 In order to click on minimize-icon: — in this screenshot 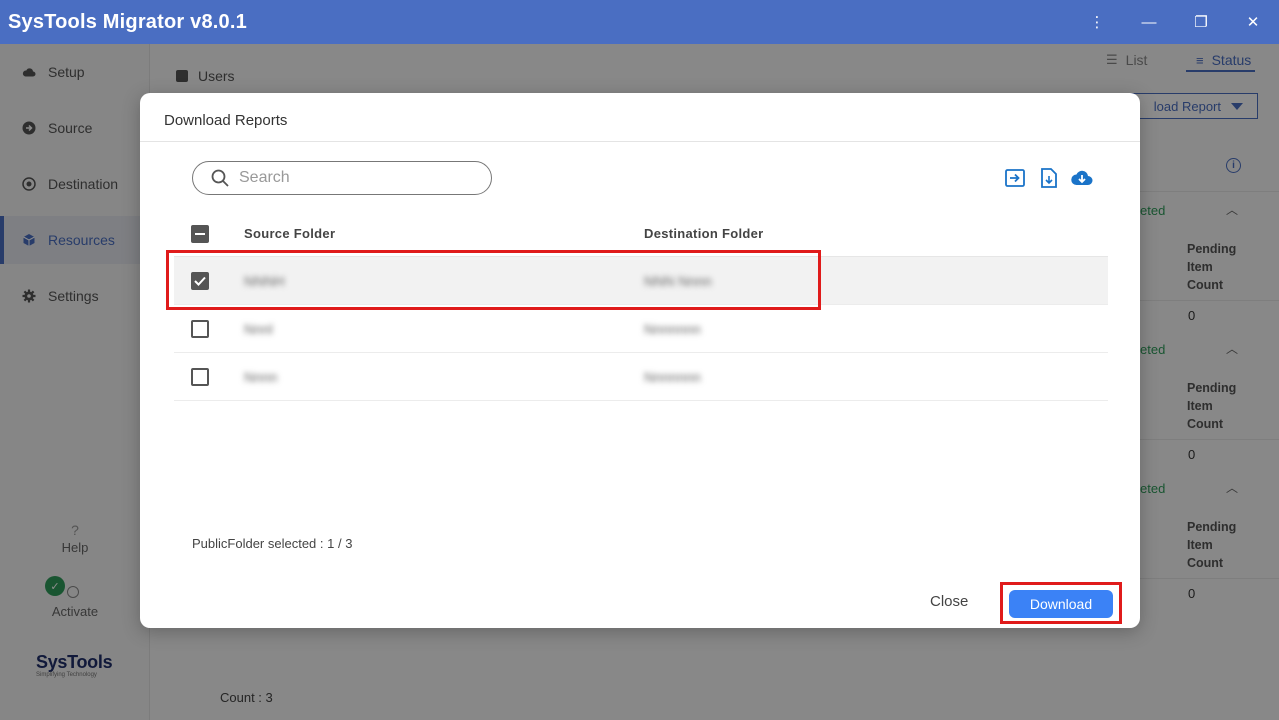, I will do `click(1149, 22)`.